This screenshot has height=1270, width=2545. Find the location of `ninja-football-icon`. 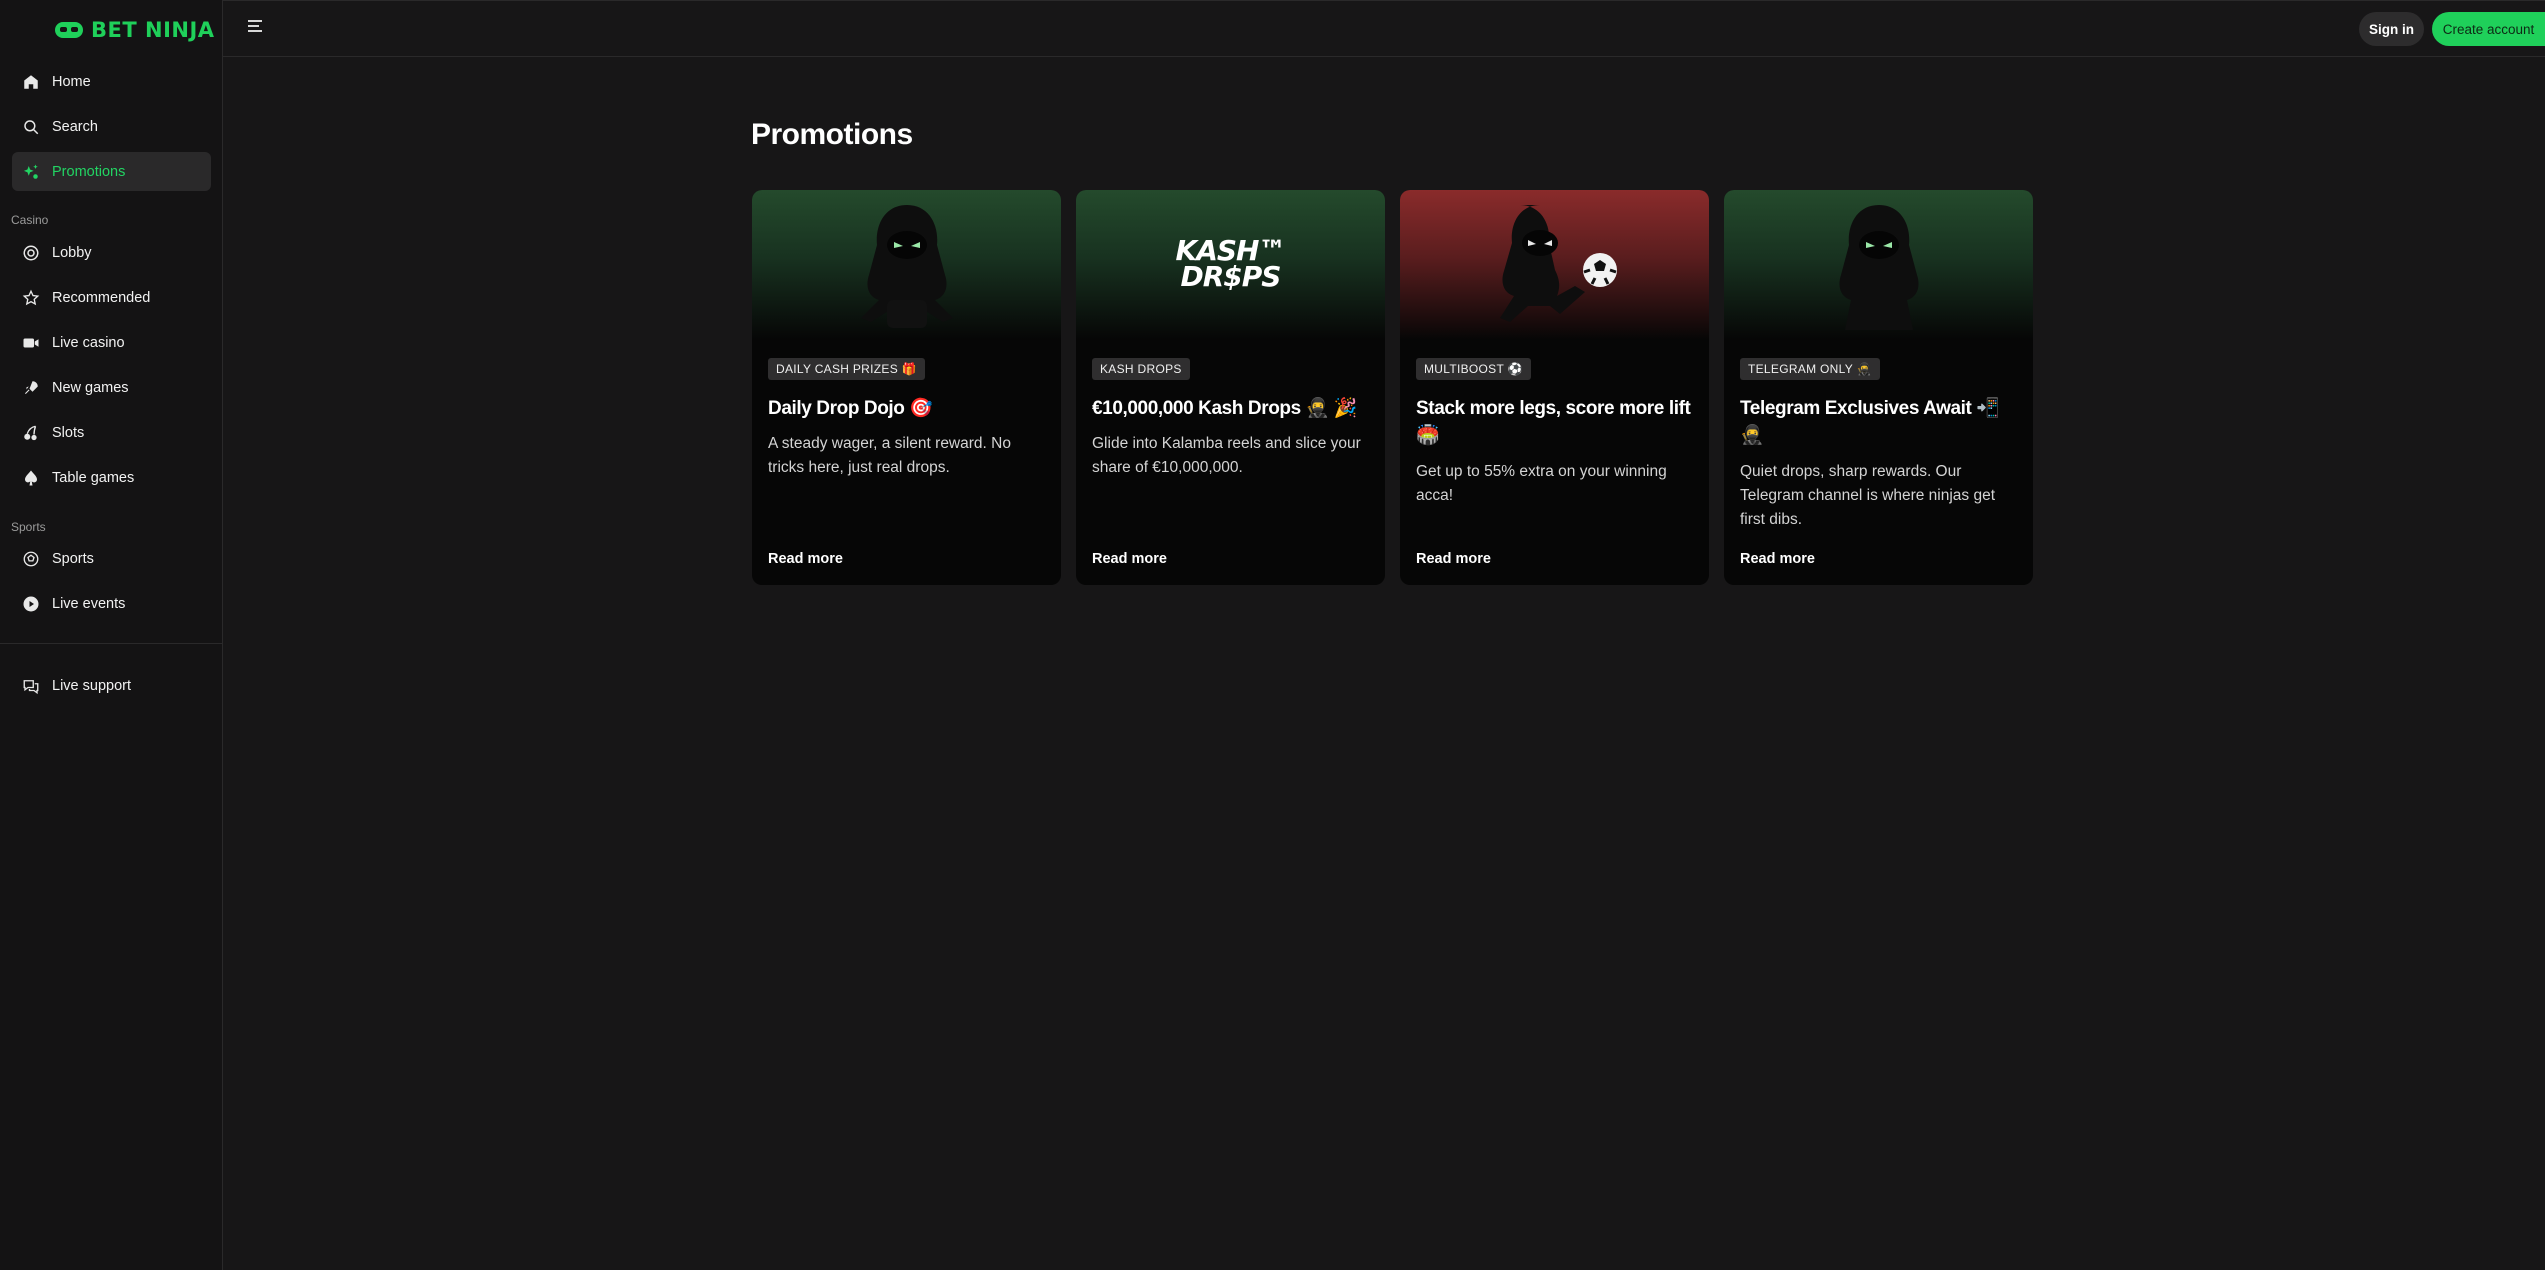

ninja-football-icon is located at coordinates (1558, 263).